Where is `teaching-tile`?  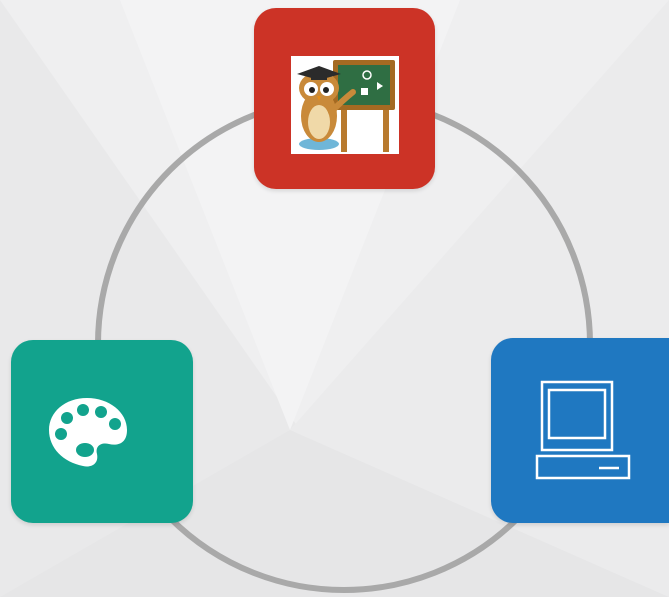
teaching-tile is located at coordinates (344, 98).